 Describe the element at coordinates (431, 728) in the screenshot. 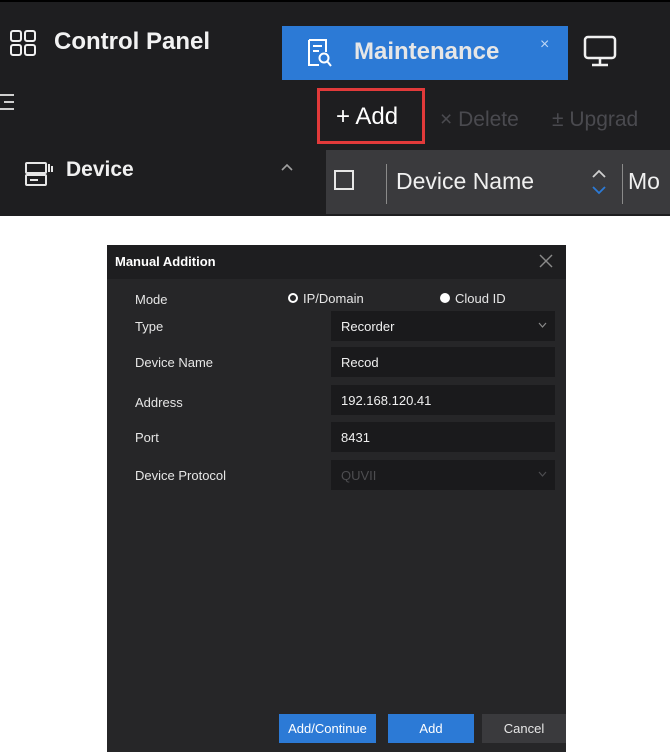

I see `add-button: Add` at that location.